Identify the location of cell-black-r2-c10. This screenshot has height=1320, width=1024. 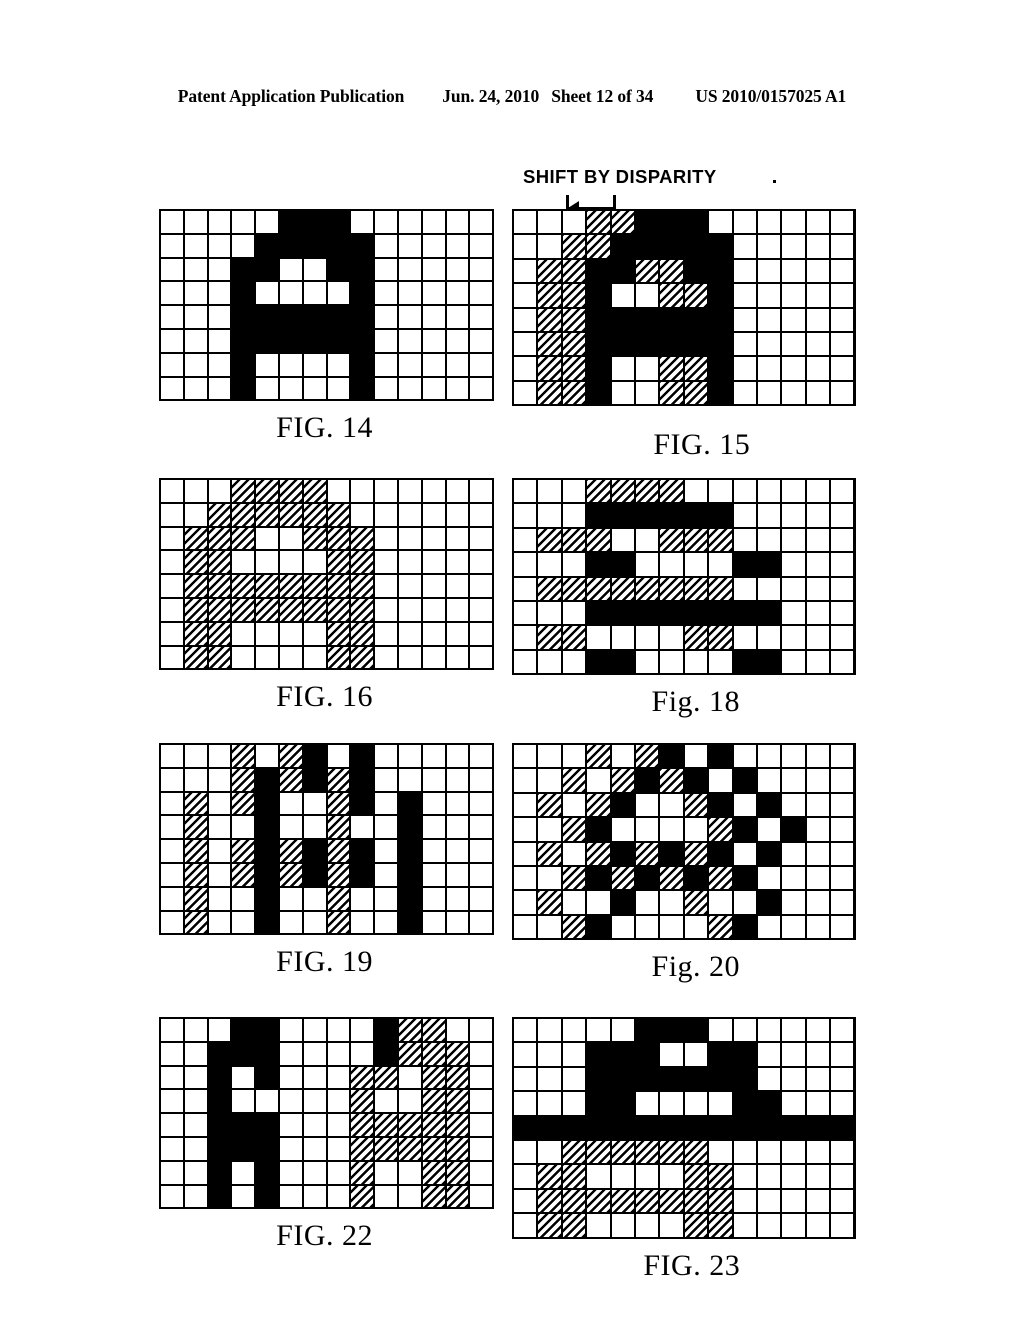
(769, 805).